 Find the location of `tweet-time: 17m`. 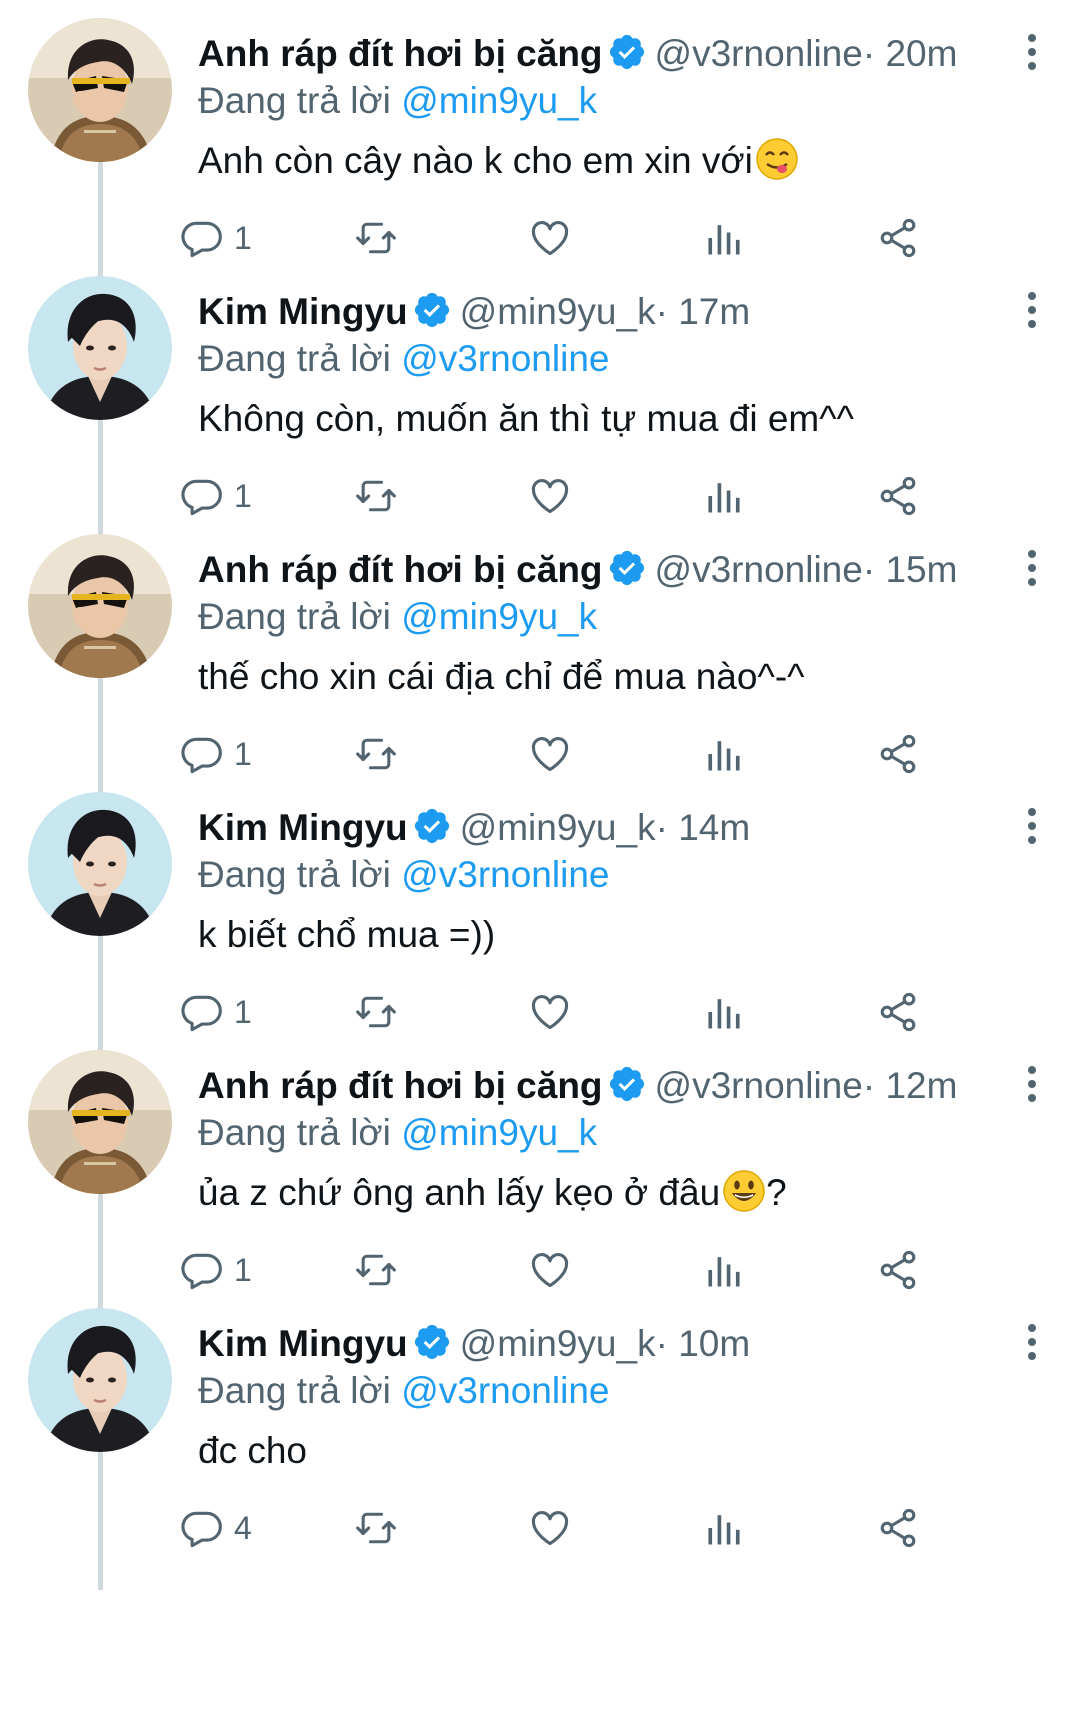

tweet-time: 17m is located at coordinates (714, 311).